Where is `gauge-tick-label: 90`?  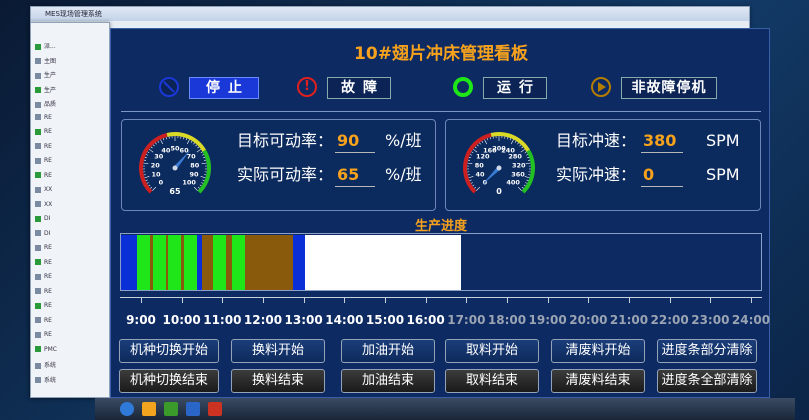 gauge-tick-label: 90 is located at coordinates (194, 175).